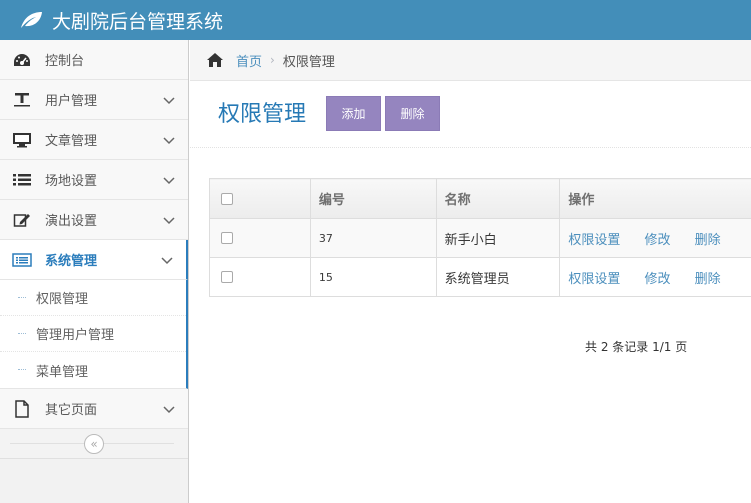  Describe the element at coordinates (353, 113) in the screenshot. I see `add-button: 添加` at that location.